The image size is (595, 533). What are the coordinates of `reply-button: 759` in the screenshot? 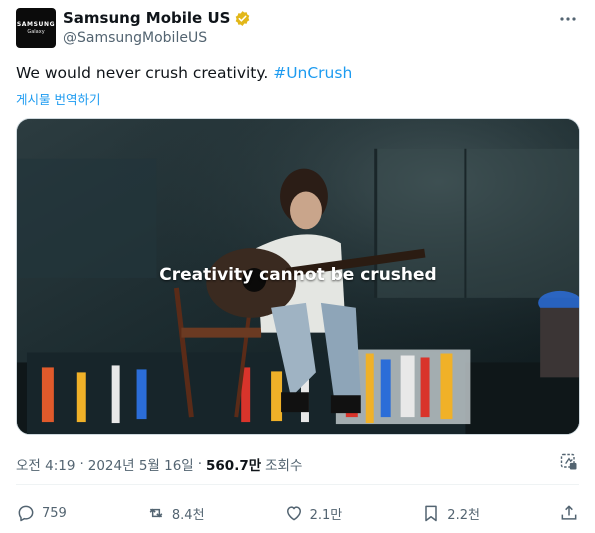 It's located at (41, 513).